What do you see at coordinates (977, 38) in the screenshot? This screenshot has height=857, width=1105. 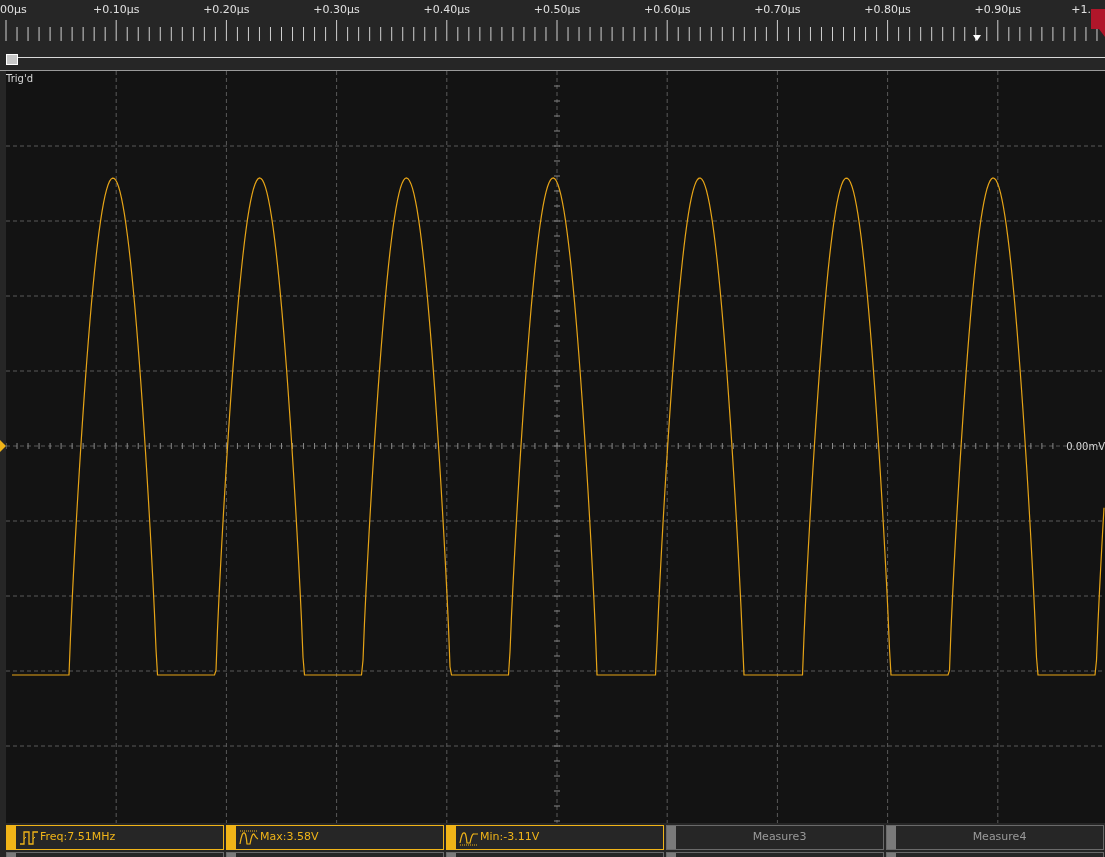 I see `position-marker-icon` at bounding box center [977, 38].